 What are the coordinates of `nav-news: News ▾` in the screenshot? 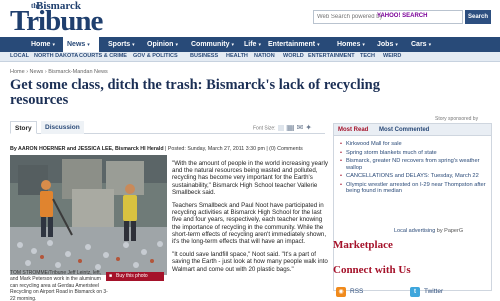 It's located at (81, 44).